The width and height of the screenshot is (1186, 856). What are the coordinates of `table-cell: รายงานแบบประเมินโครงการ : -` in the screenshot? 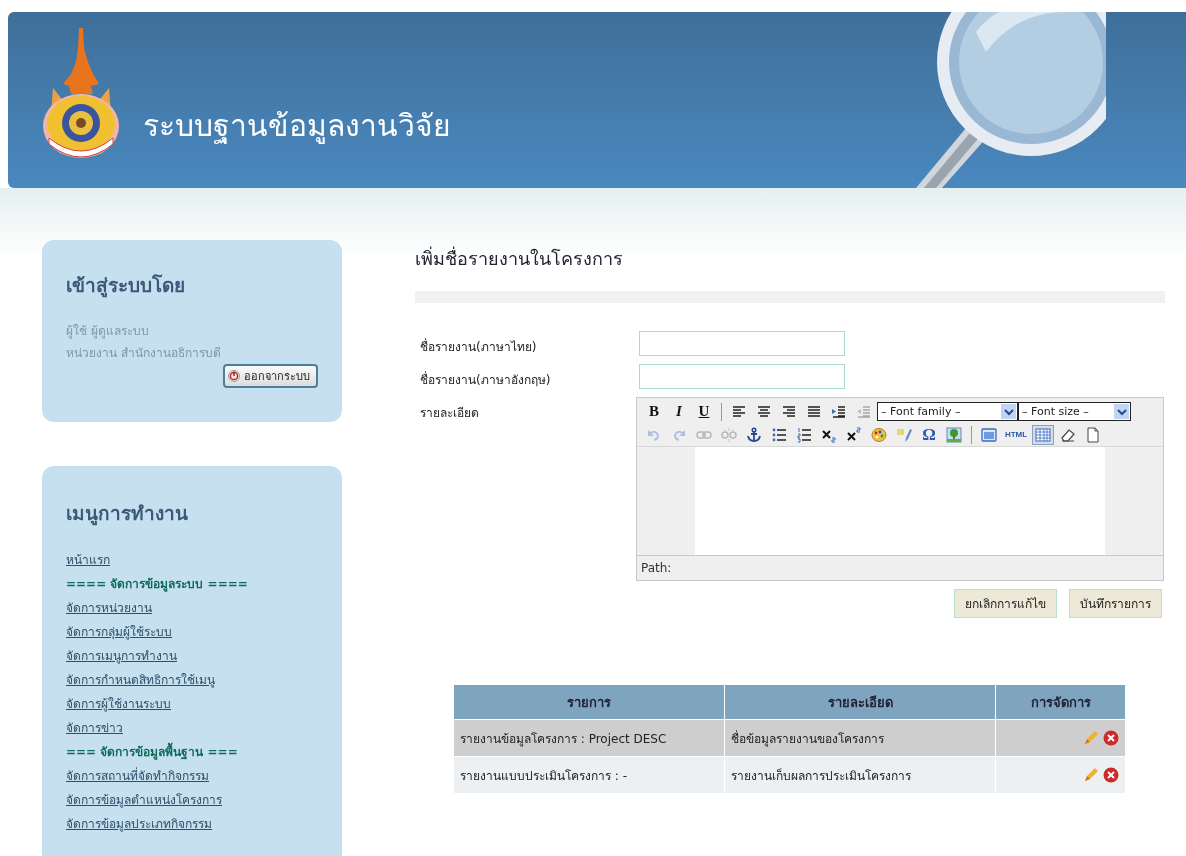 It's located at (589, 775).